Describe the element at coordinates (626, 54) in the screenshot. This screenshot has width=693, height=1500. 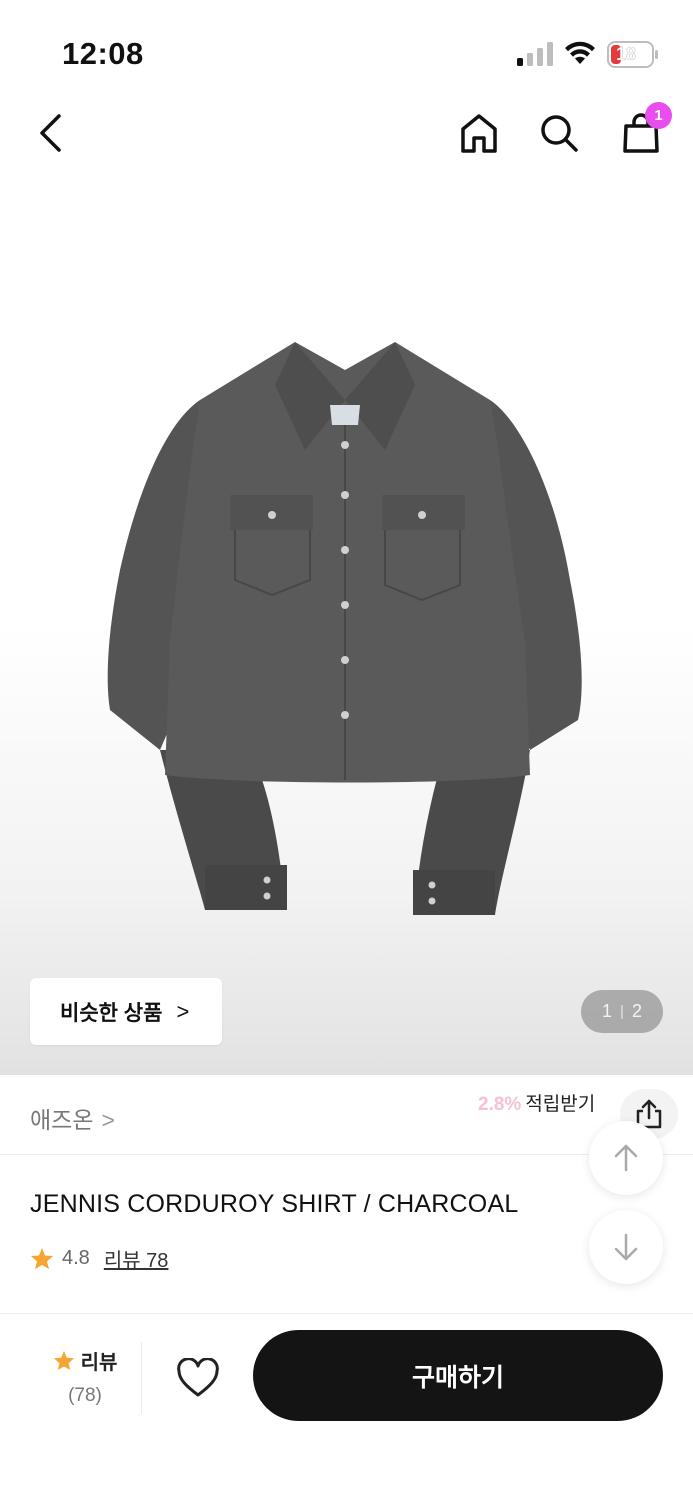
I see `battery-level: 18` at that location.